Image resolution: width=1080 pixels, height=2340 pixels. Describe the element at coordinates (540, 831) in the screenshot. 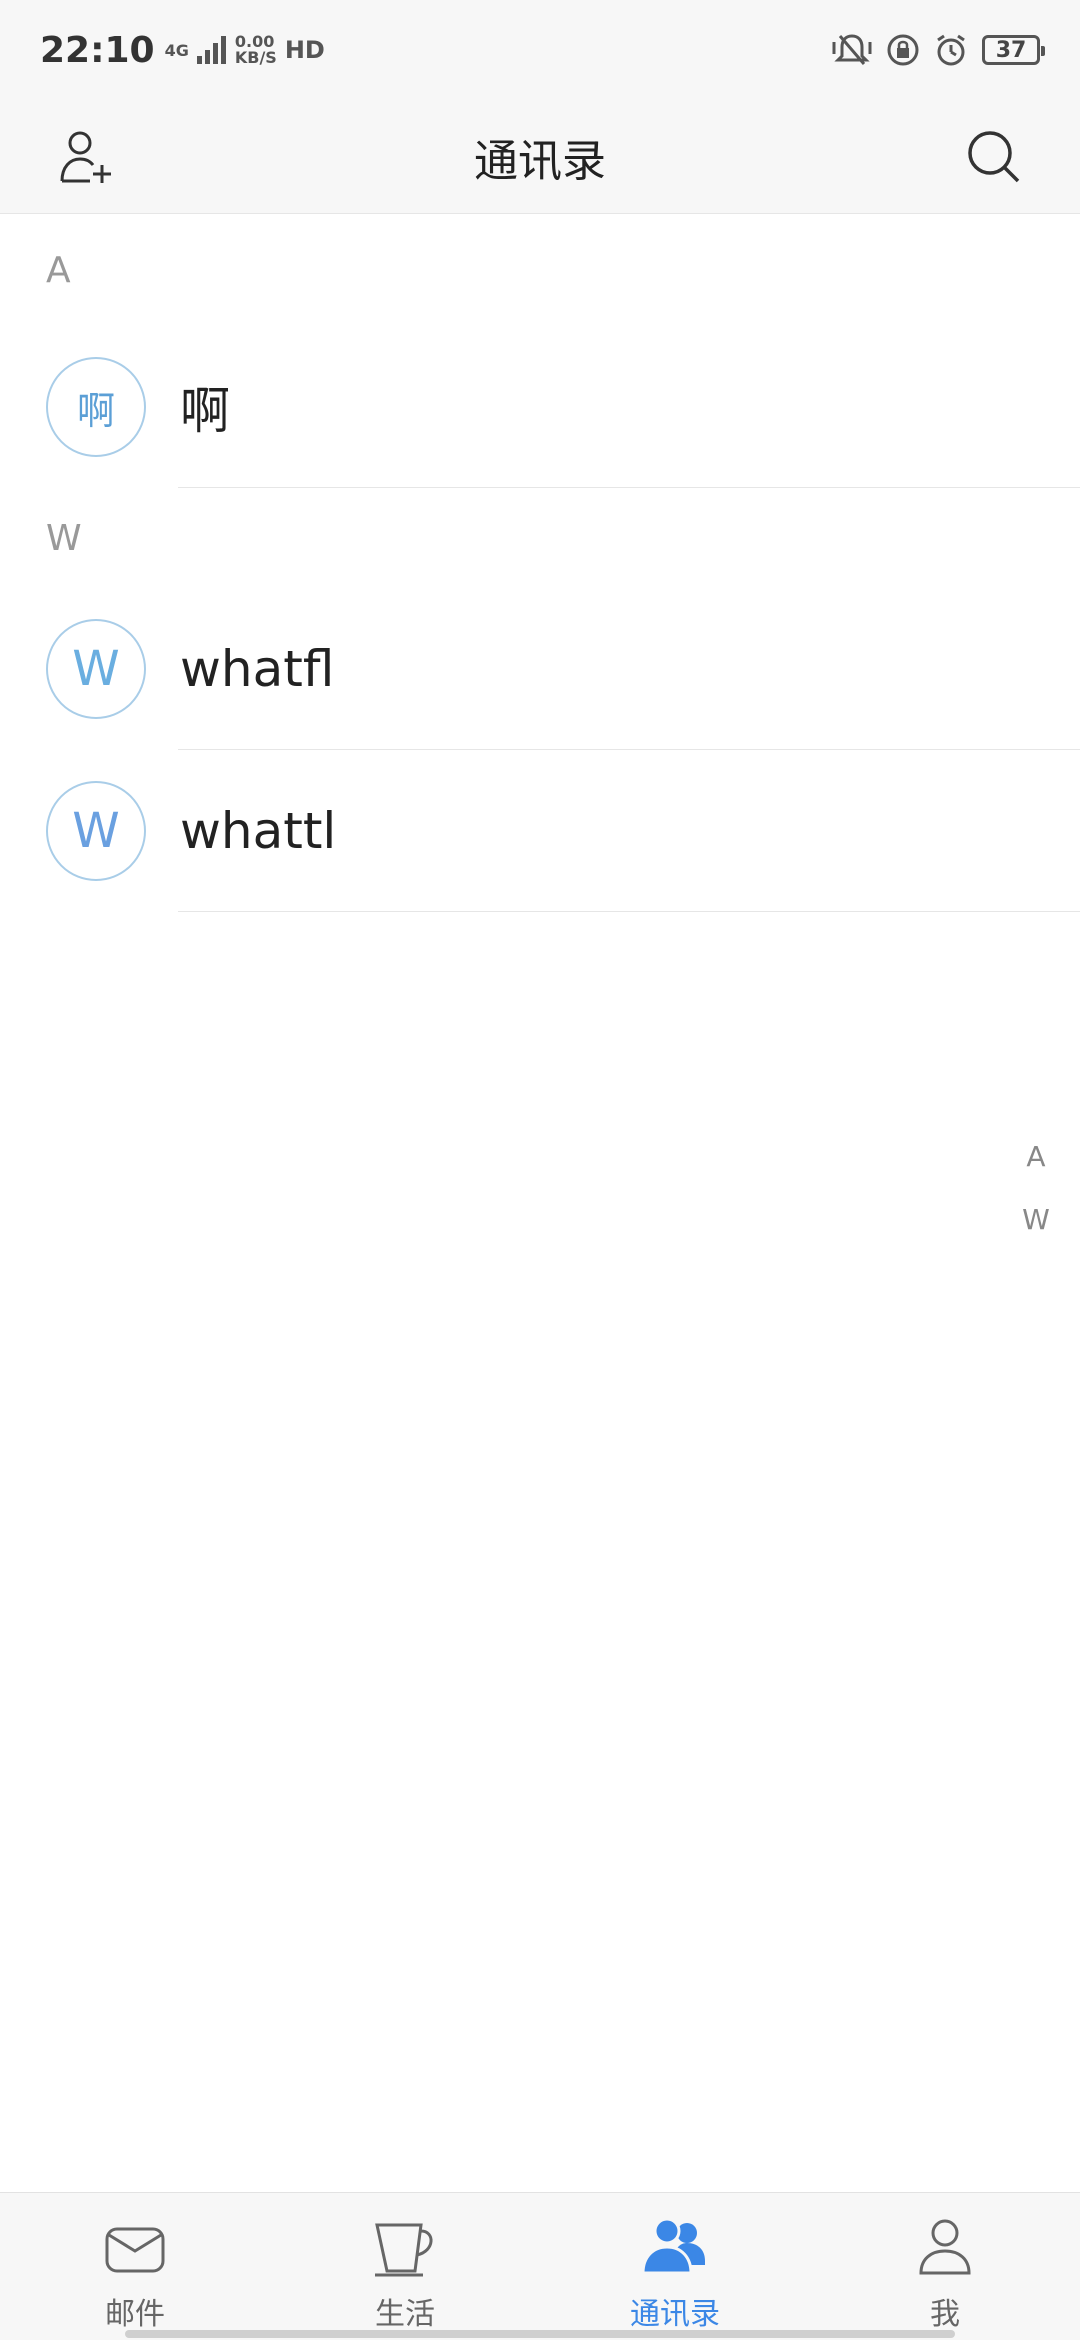

I see `contact-row: W whattl` at that location.